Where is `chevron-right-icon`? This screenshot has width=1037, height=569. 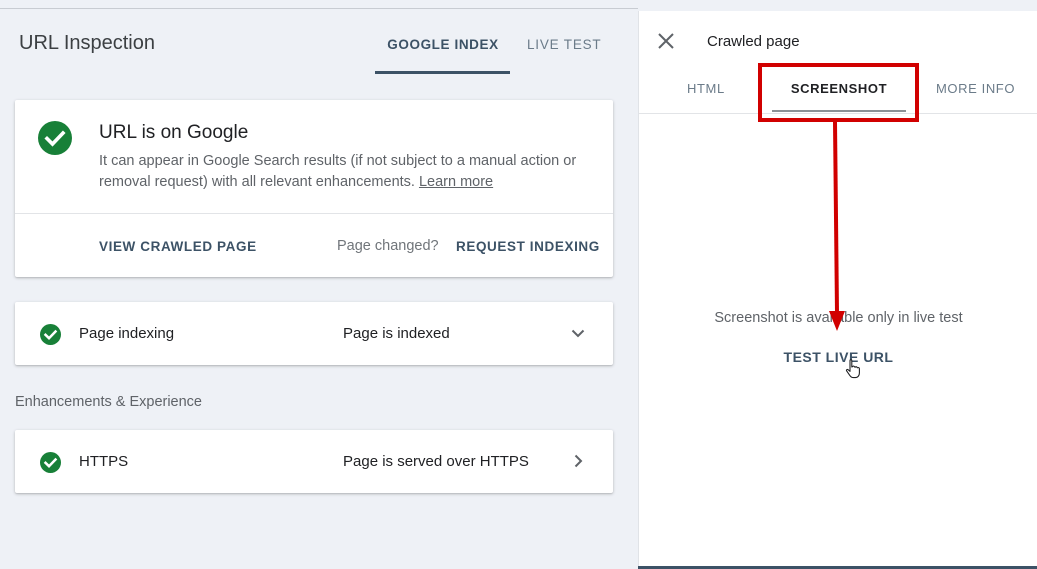
chevron-right-icon is located at coordinates (578, 461).